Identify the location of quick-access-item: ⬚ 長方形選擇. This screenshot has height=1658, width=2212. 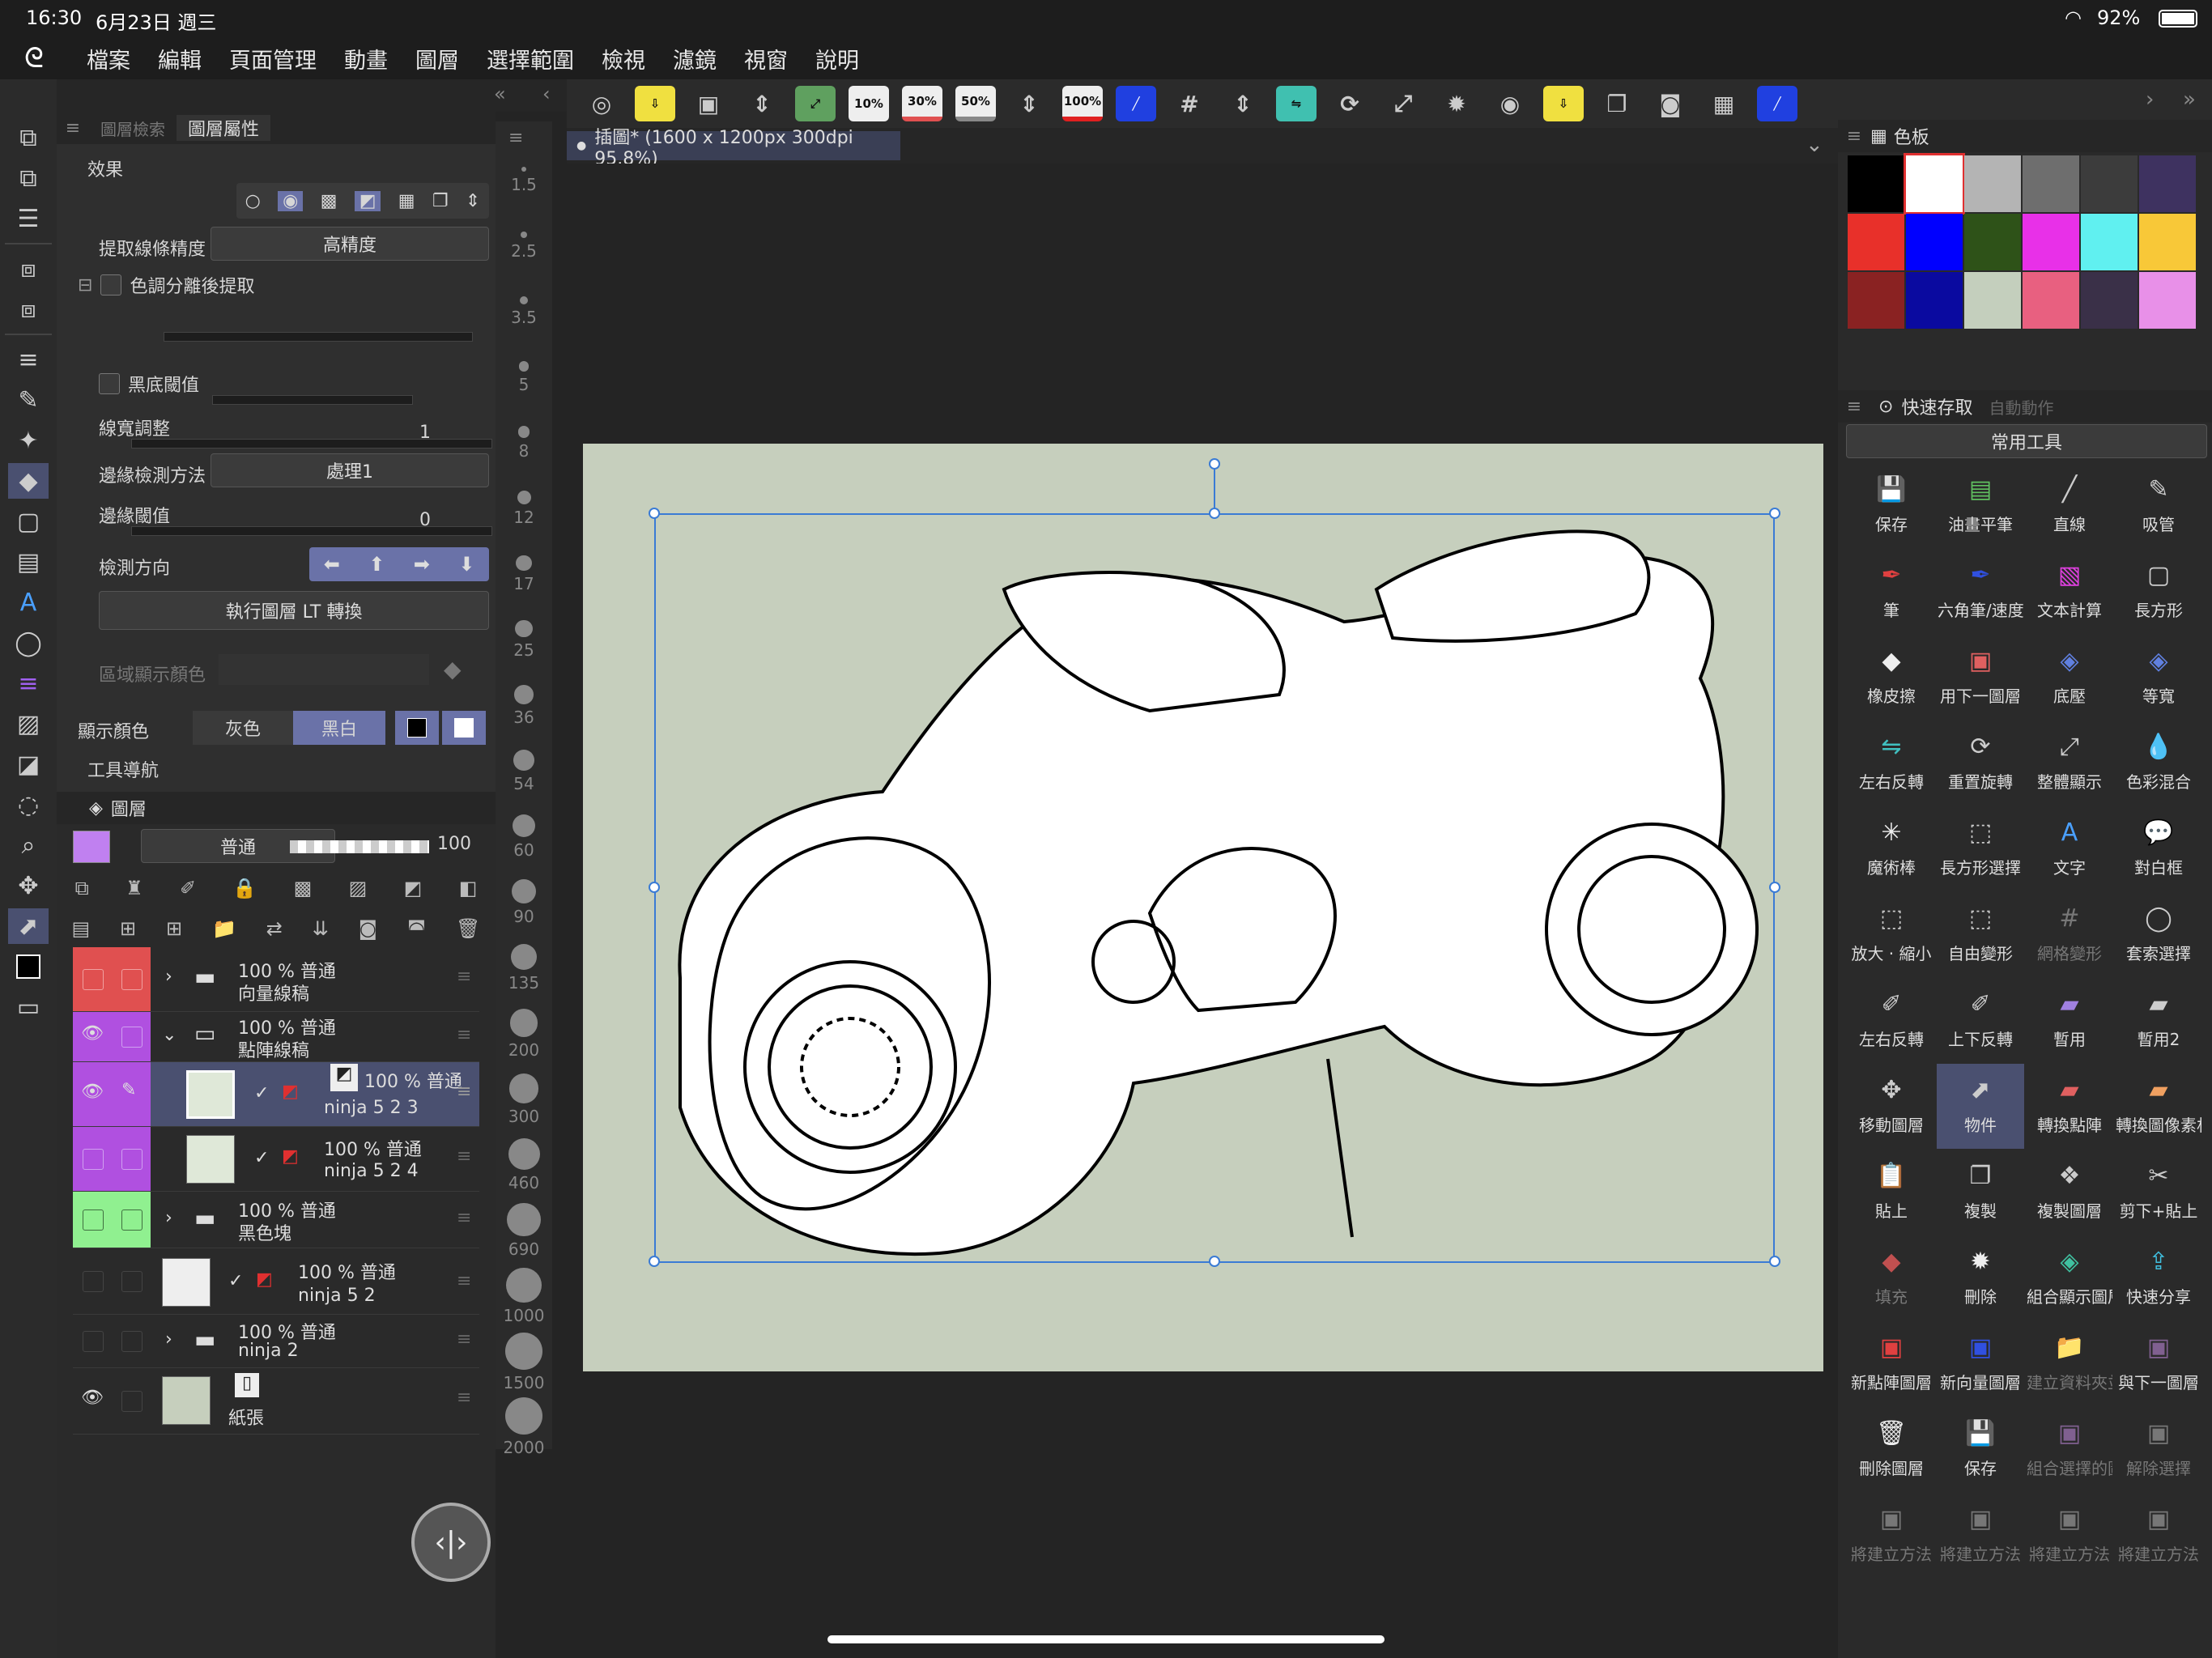
(1981, 848).